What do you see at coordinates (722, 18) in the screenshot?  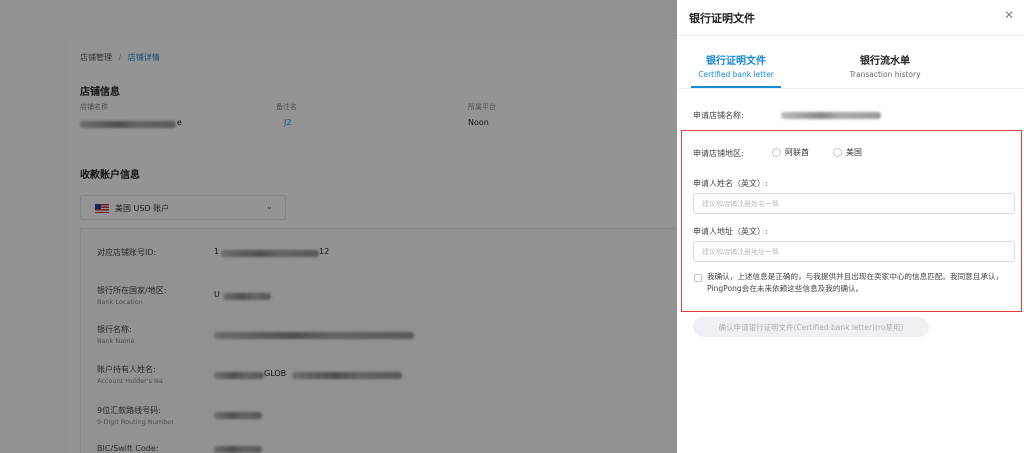 I see `drawer-title: 银行证明文件` at bounding box center [722, 18].